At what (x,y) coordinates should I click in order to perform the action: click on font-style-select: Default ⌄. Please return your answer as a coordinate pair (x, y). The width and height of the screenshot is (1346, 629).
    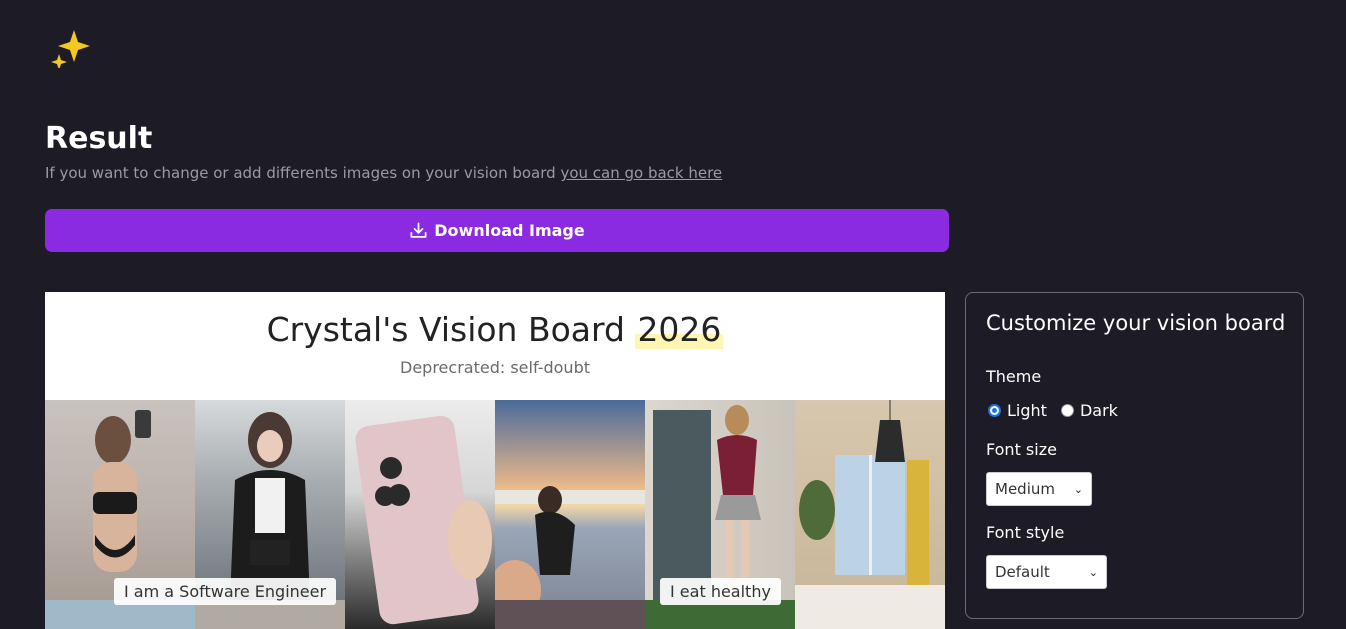
    Looking at the image, I should click on (1046, 572).